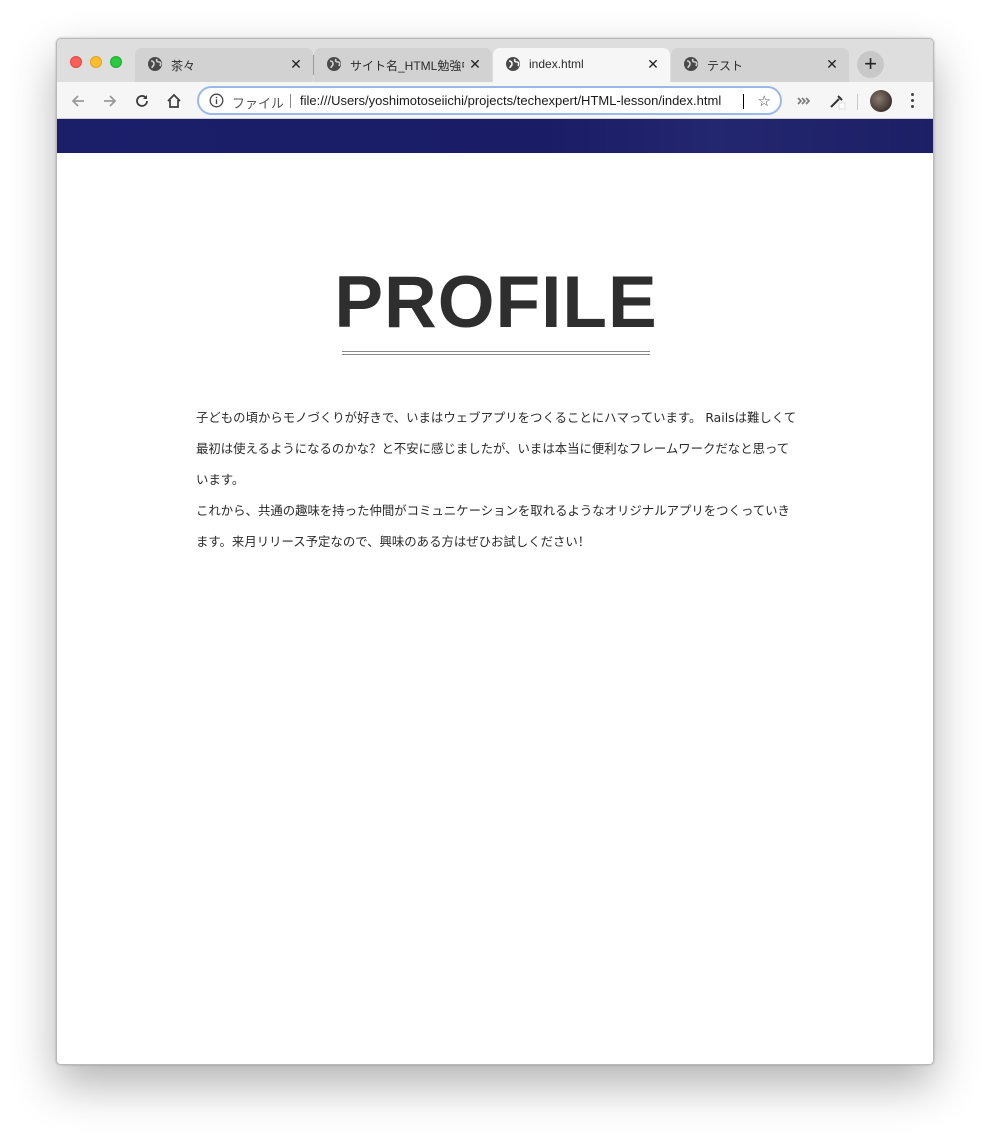  I want to click on text-caret, so click(743, 101).